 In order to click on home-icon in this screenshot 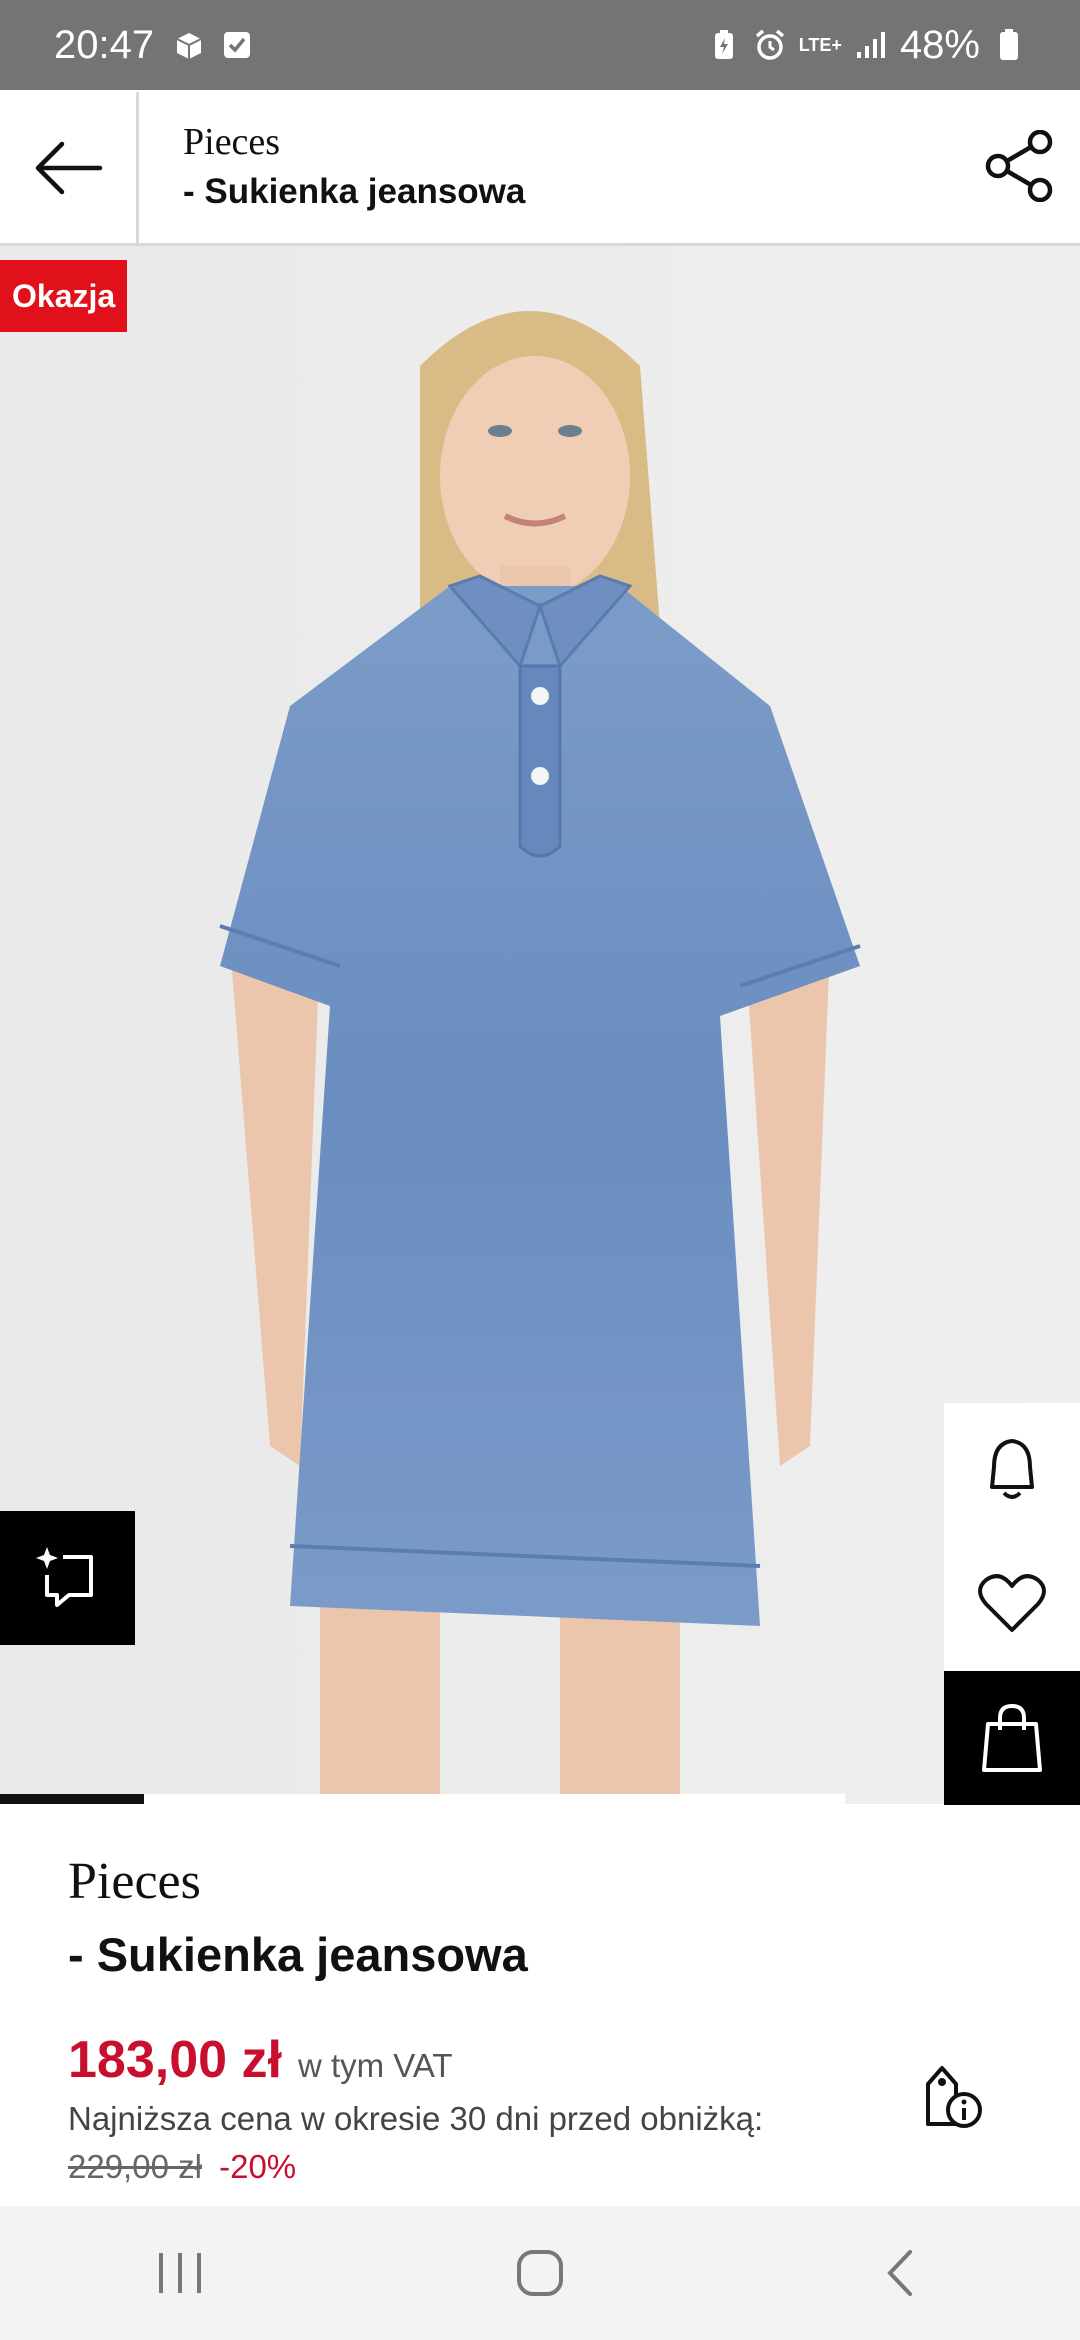, I will do `click(540, 2273)`.